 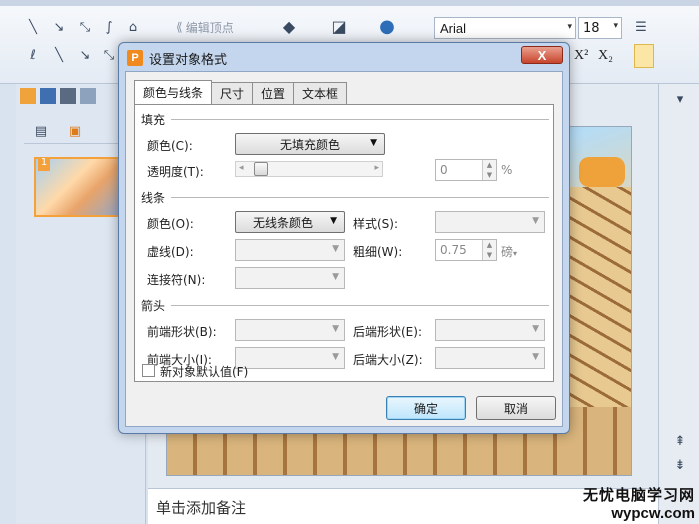 I want to click on elbow-connector-icon: ↘, so click(x=85, y=55).